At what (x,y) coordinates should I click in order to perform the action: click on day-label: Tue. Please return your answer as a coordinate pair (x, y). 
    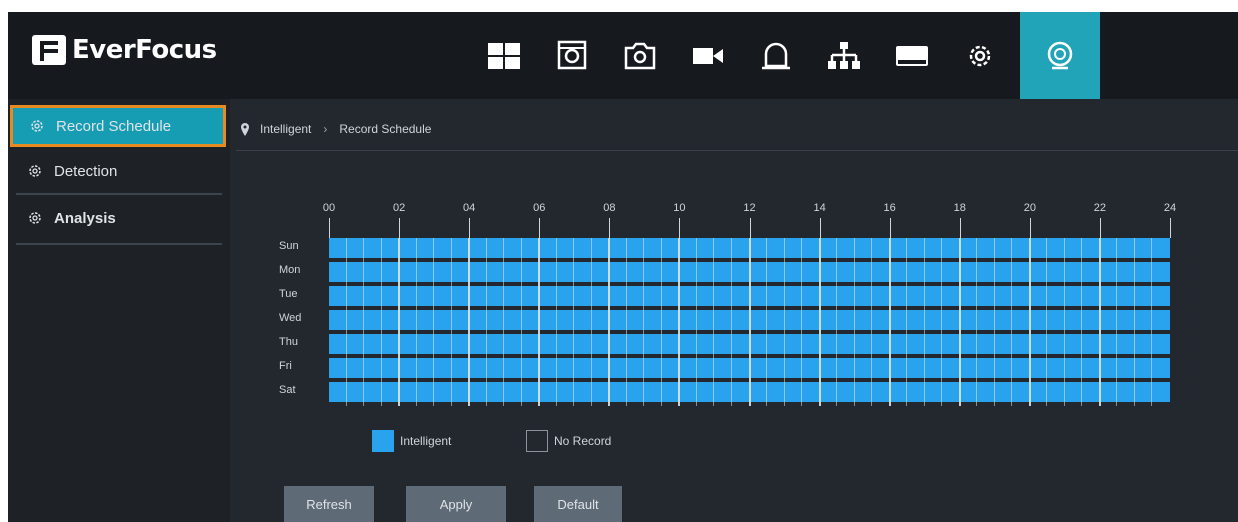
    Looking at the image, I should click on (288, 294).